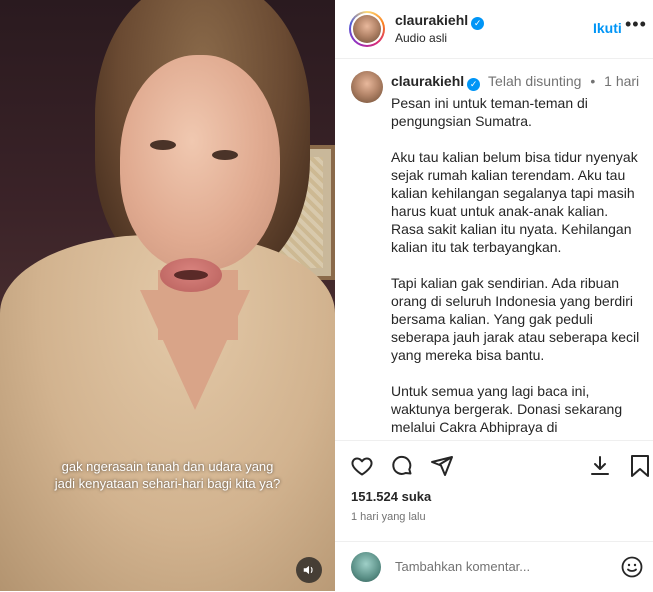 The height and width of the screenshot is (592, 653). What do you see at coordinates (167, 483) in the screenshot?
I see `video-subtitle-line-2: jadi kenyataan sehari-hari bagi kita ya?` at bounding box center [167, 483].